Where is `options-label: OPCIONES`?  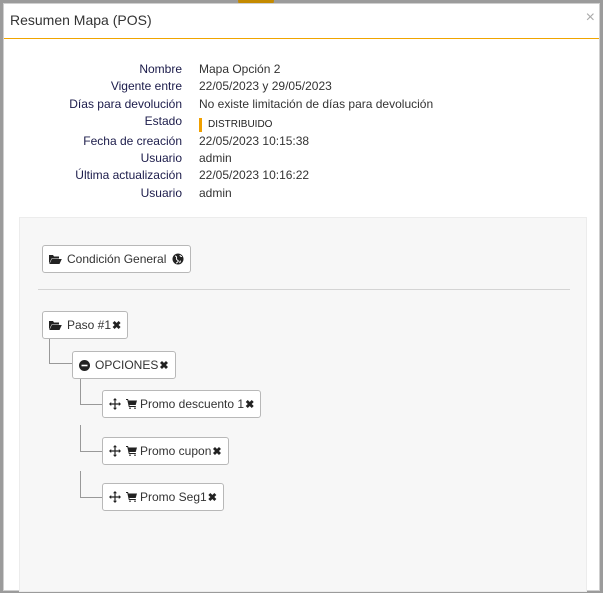
options-label: OPCIONES is located at coordinates (127, 365).